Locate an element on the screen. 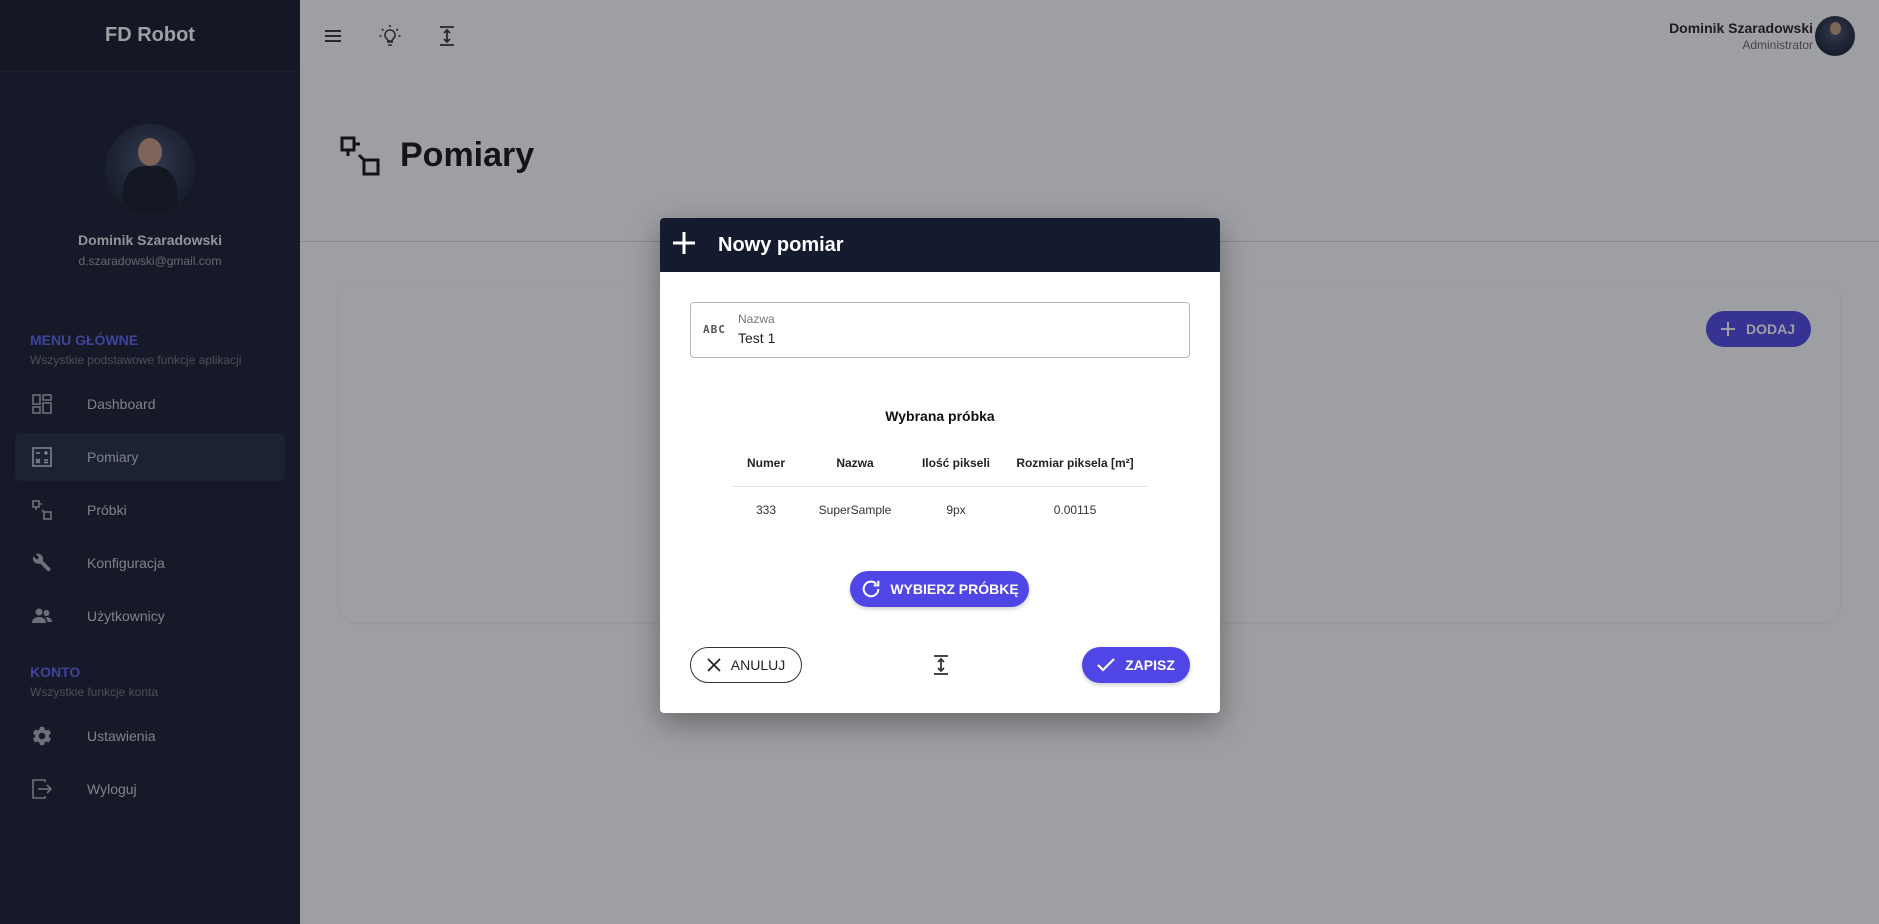 The height and width of the screenshot is (924, 1879). column-header-numer: Numer is located at coordinates (766, 463).